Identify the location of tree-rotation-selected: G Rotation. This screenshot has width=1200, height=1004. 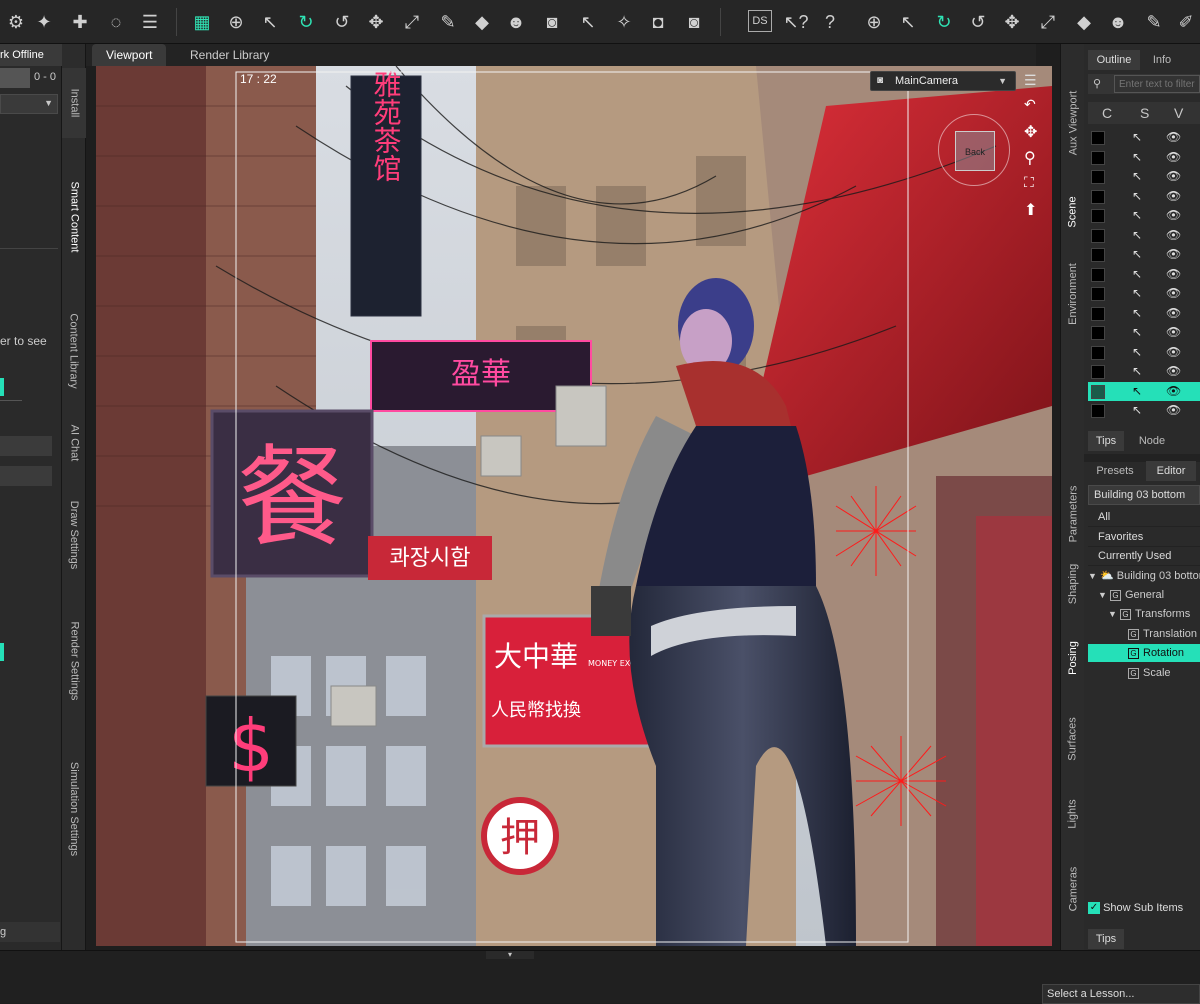
(1144, 653).